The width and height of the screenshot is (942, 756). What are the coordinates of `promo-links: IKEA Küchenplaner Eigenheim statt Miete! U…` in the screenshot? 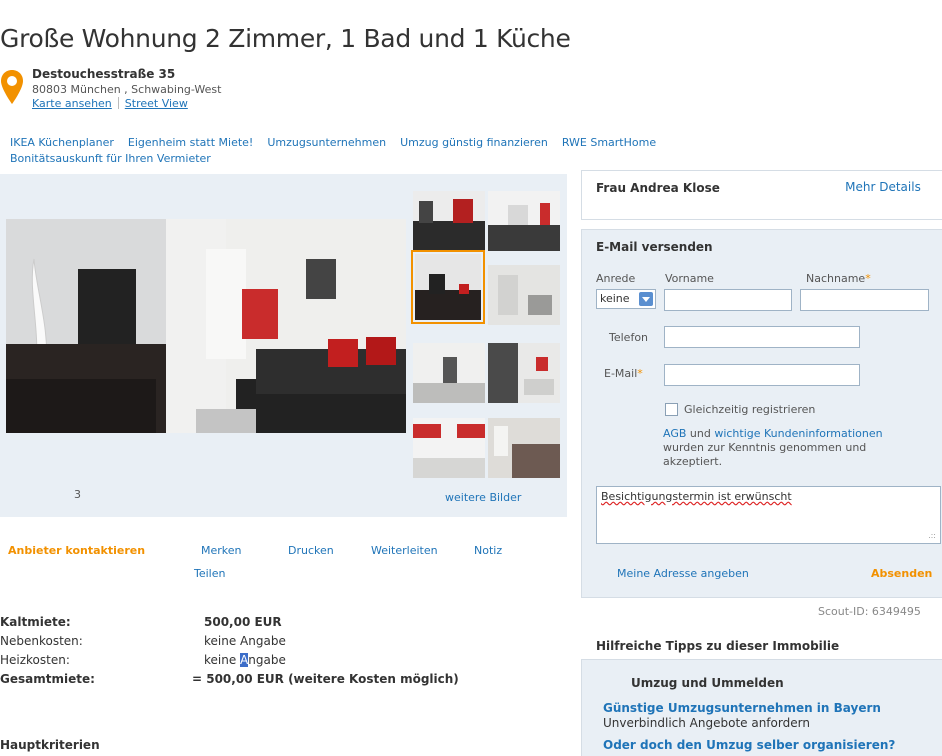 It's located at (410, 151).